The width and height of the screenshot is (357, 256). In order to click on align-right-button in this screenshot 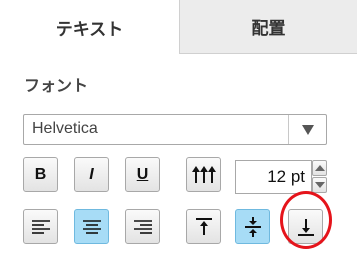, I will do `click(142, 226)`.